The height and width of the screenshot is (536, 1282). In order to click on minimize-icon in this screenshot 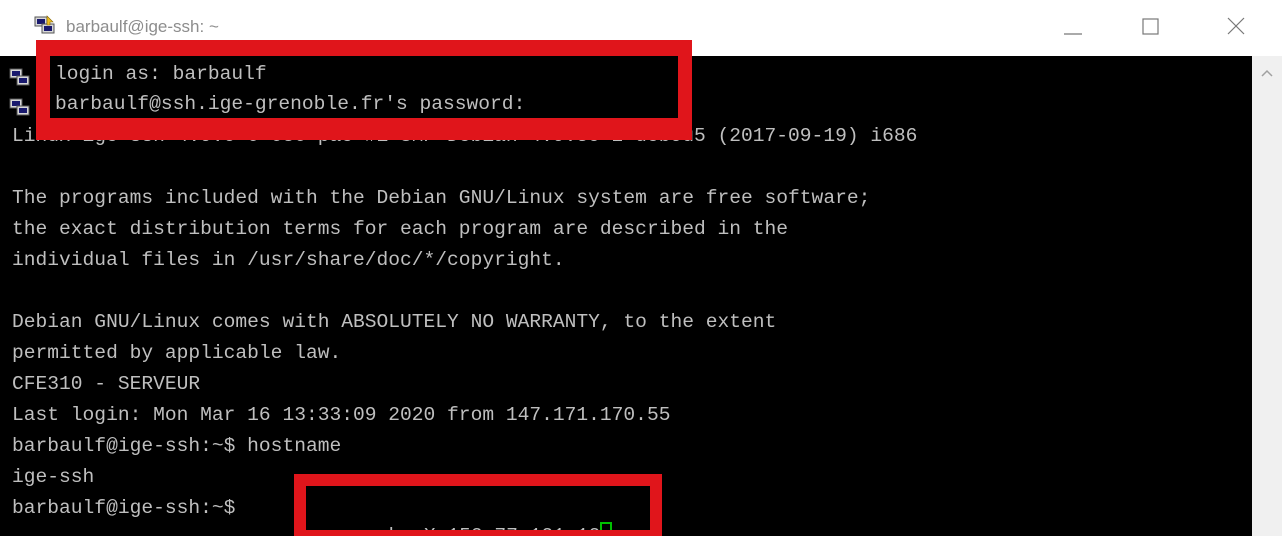, I will do `click(1073, 34)`.